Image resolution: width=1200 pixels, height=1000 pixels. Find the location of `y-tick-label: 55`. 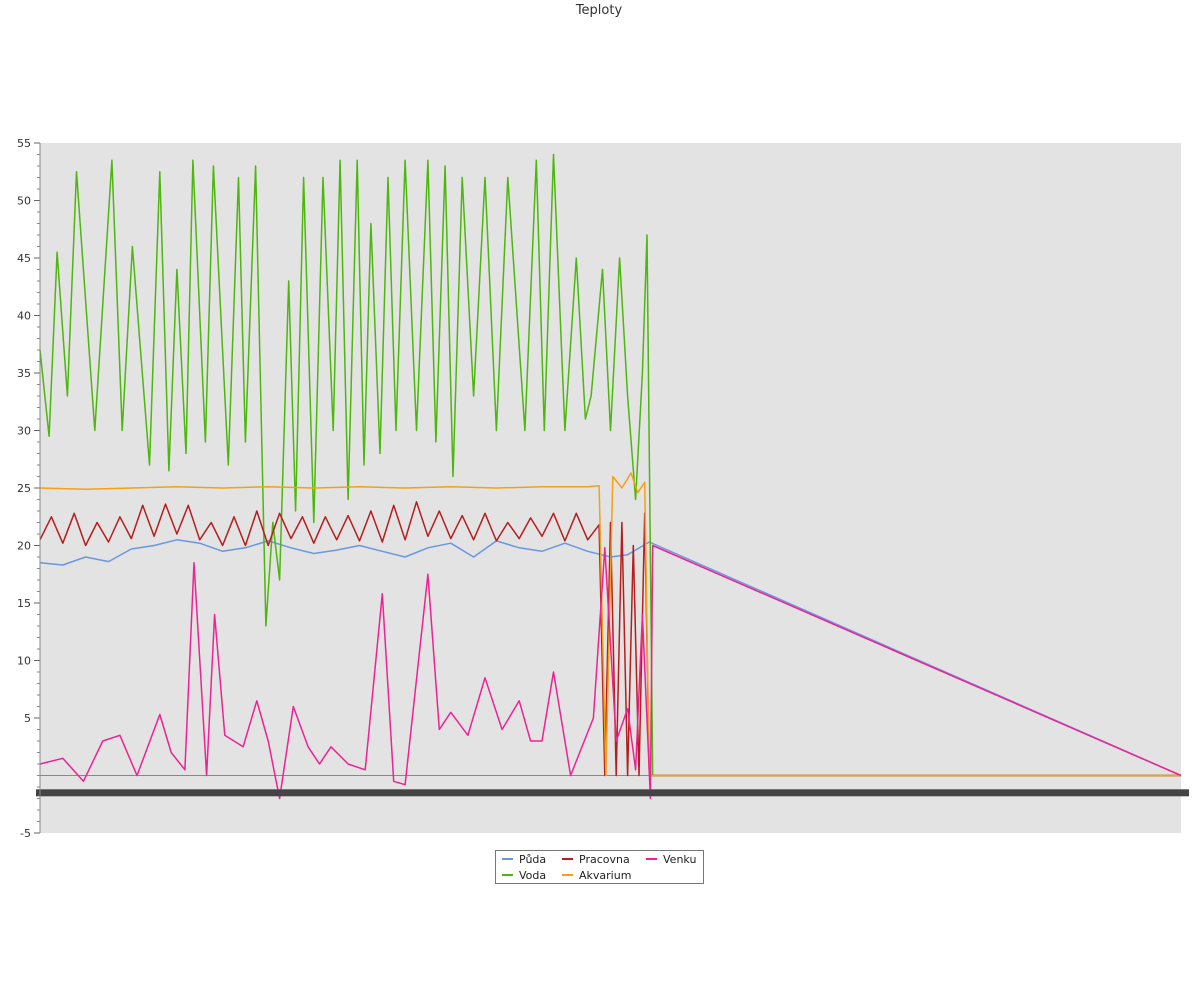

y-tick-label: 55 is located at coordinates (24, 143).